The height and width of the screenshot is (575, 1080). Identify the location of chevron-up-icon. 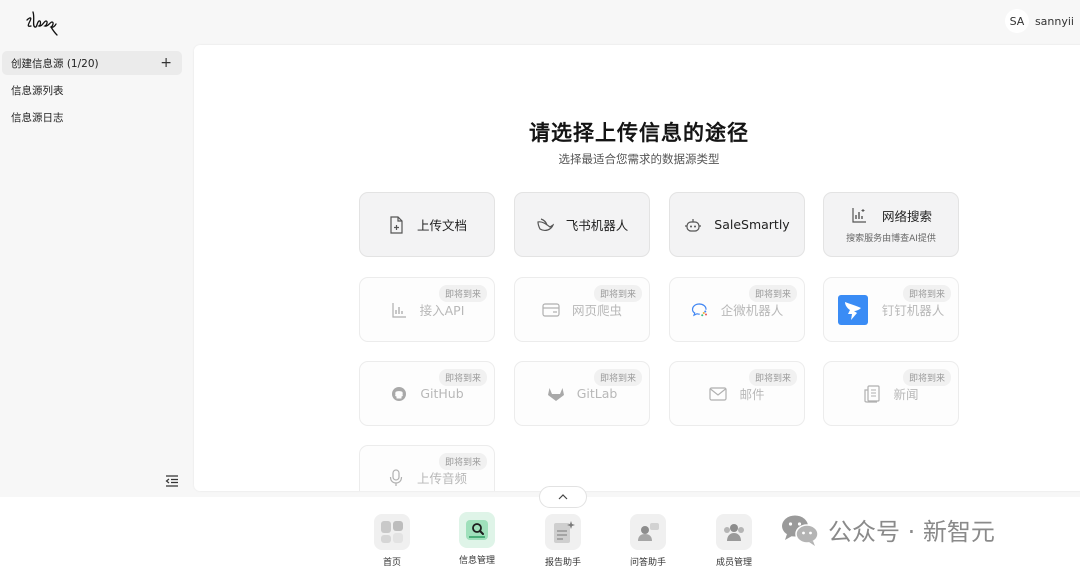
(563, 497).